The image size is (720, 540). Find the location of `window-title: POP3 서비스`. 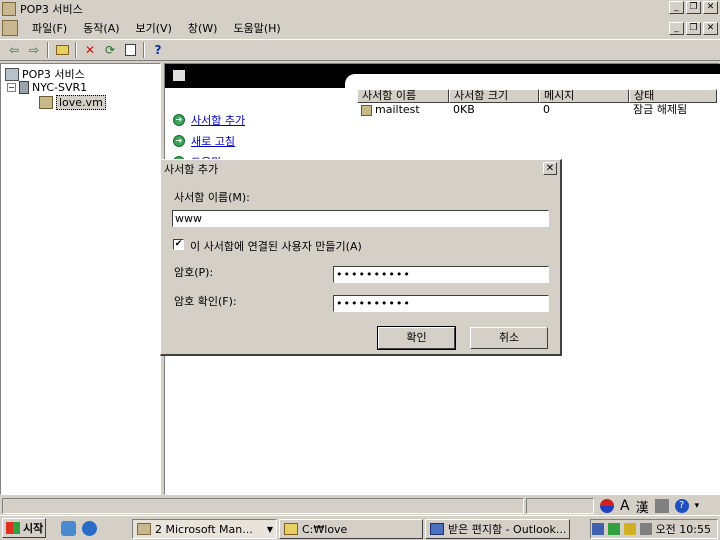

window-title: POP3 서비스 is located at coordinates (51, 9).